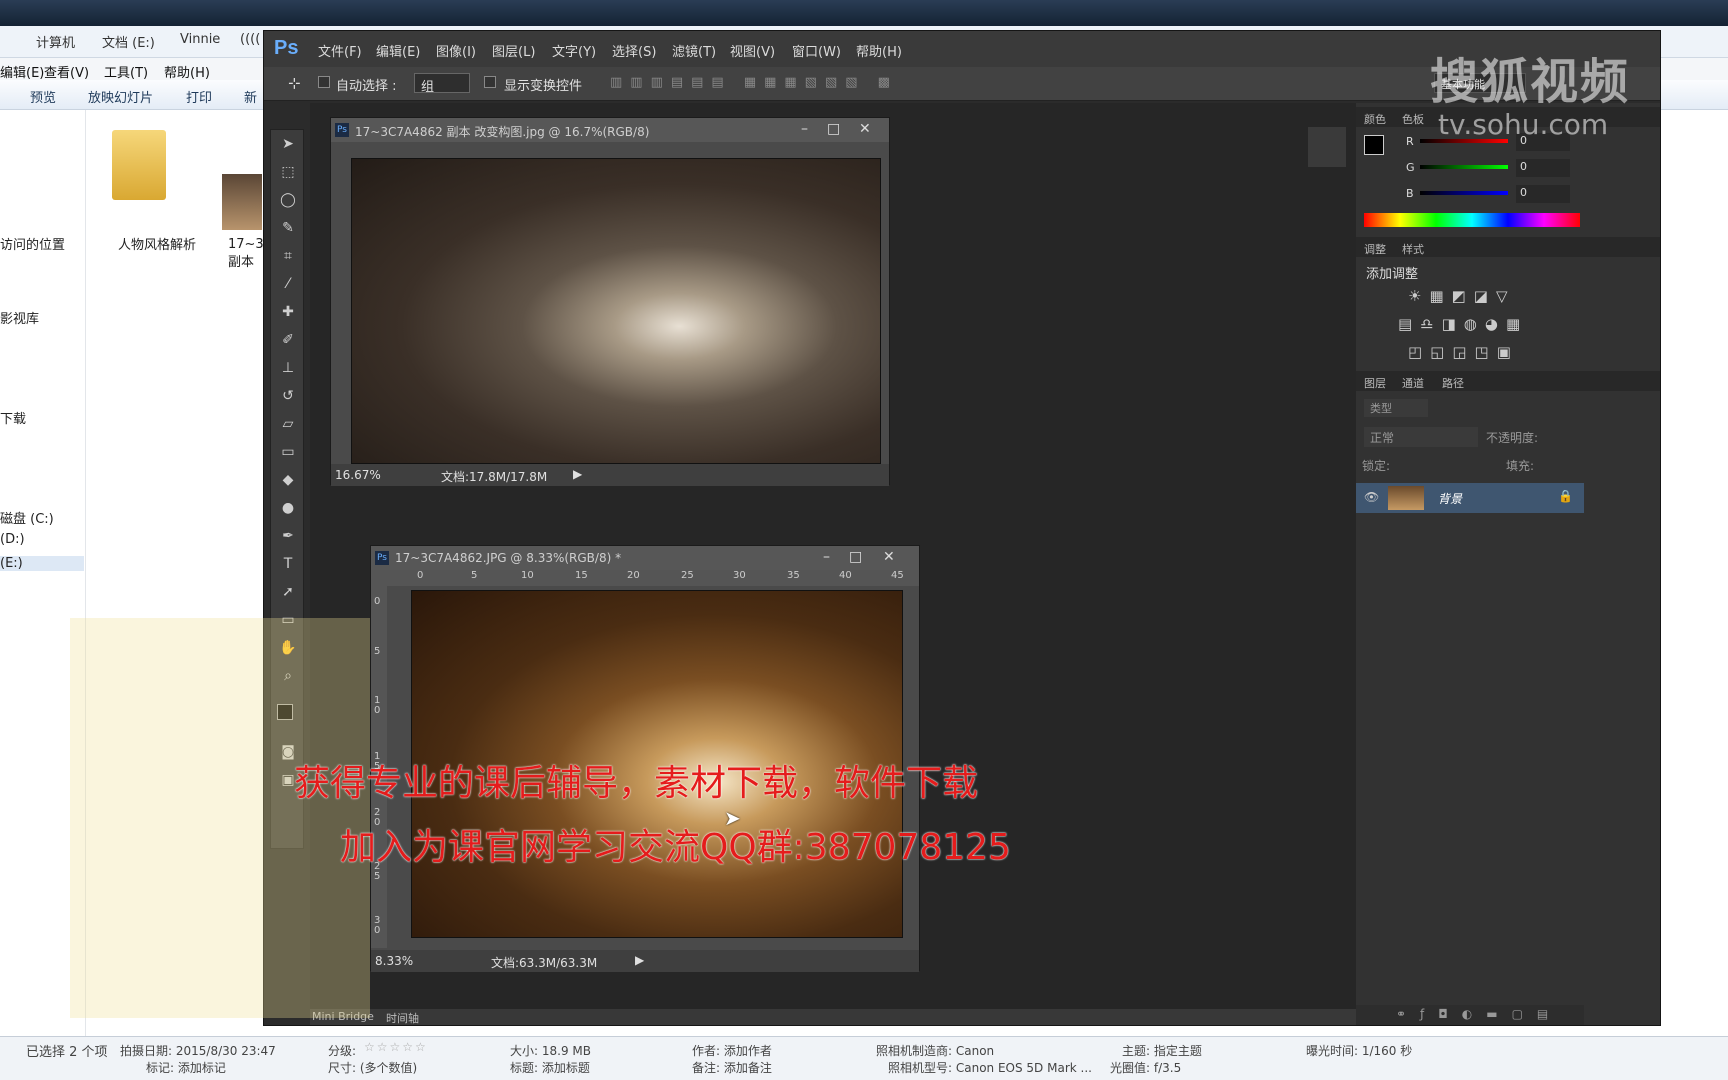  Describe the element at coordinates (1472, 220) in the screenshot. I see `color-spectrum` at that location.